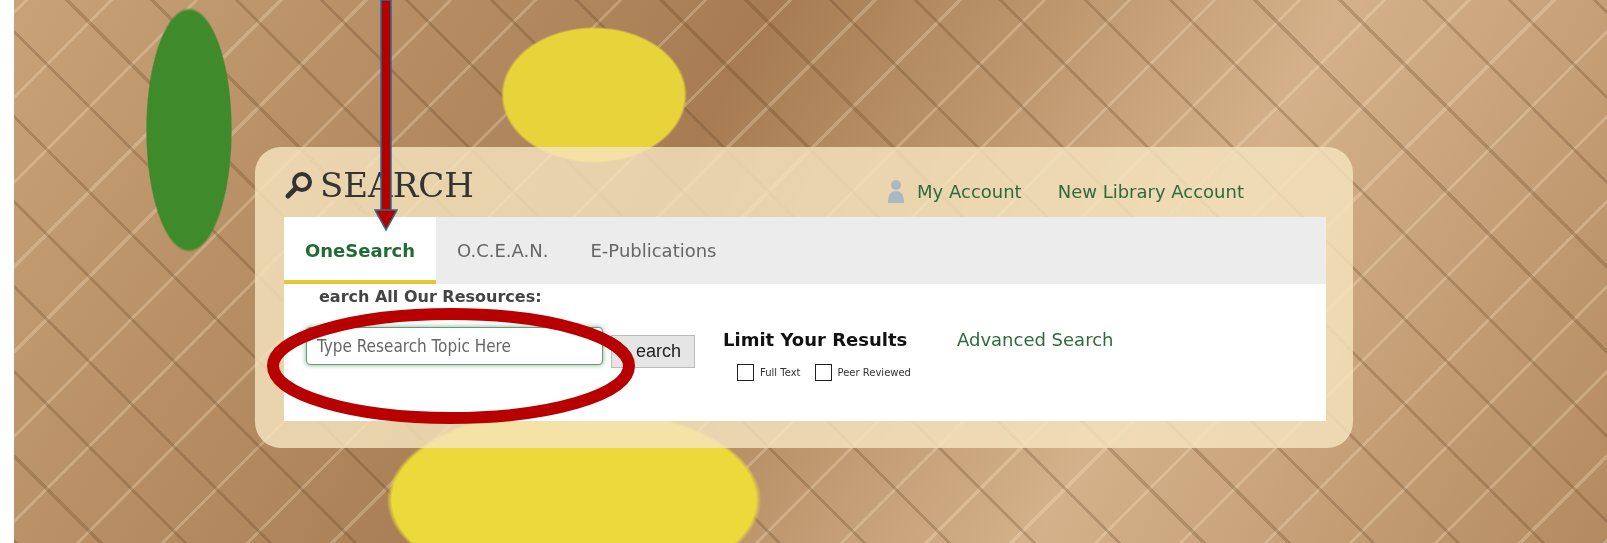  What do you see at coordinates (874, 372) in the screenshot?
I see `checkbox-label: Peer Reviewed` at bounding box center [874, 372].